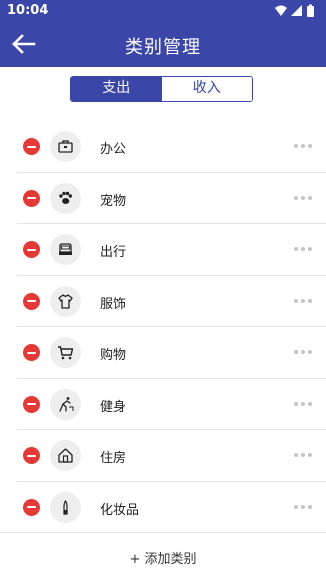 The height and width of the screenshot is (581, 326). I want to click on cosmetics-icon, so click(65, 507).